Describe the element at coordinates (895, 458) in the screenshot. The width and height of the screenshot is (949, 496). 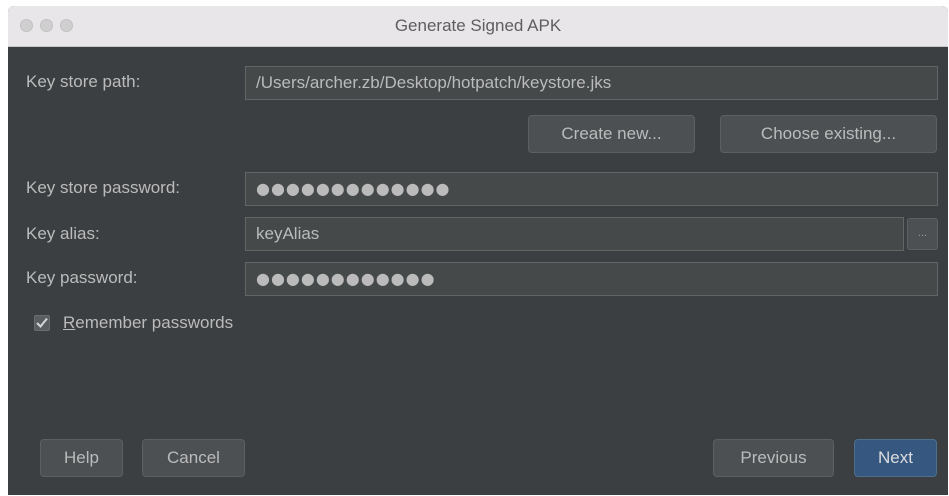
I see `next-button: Next` at that location.